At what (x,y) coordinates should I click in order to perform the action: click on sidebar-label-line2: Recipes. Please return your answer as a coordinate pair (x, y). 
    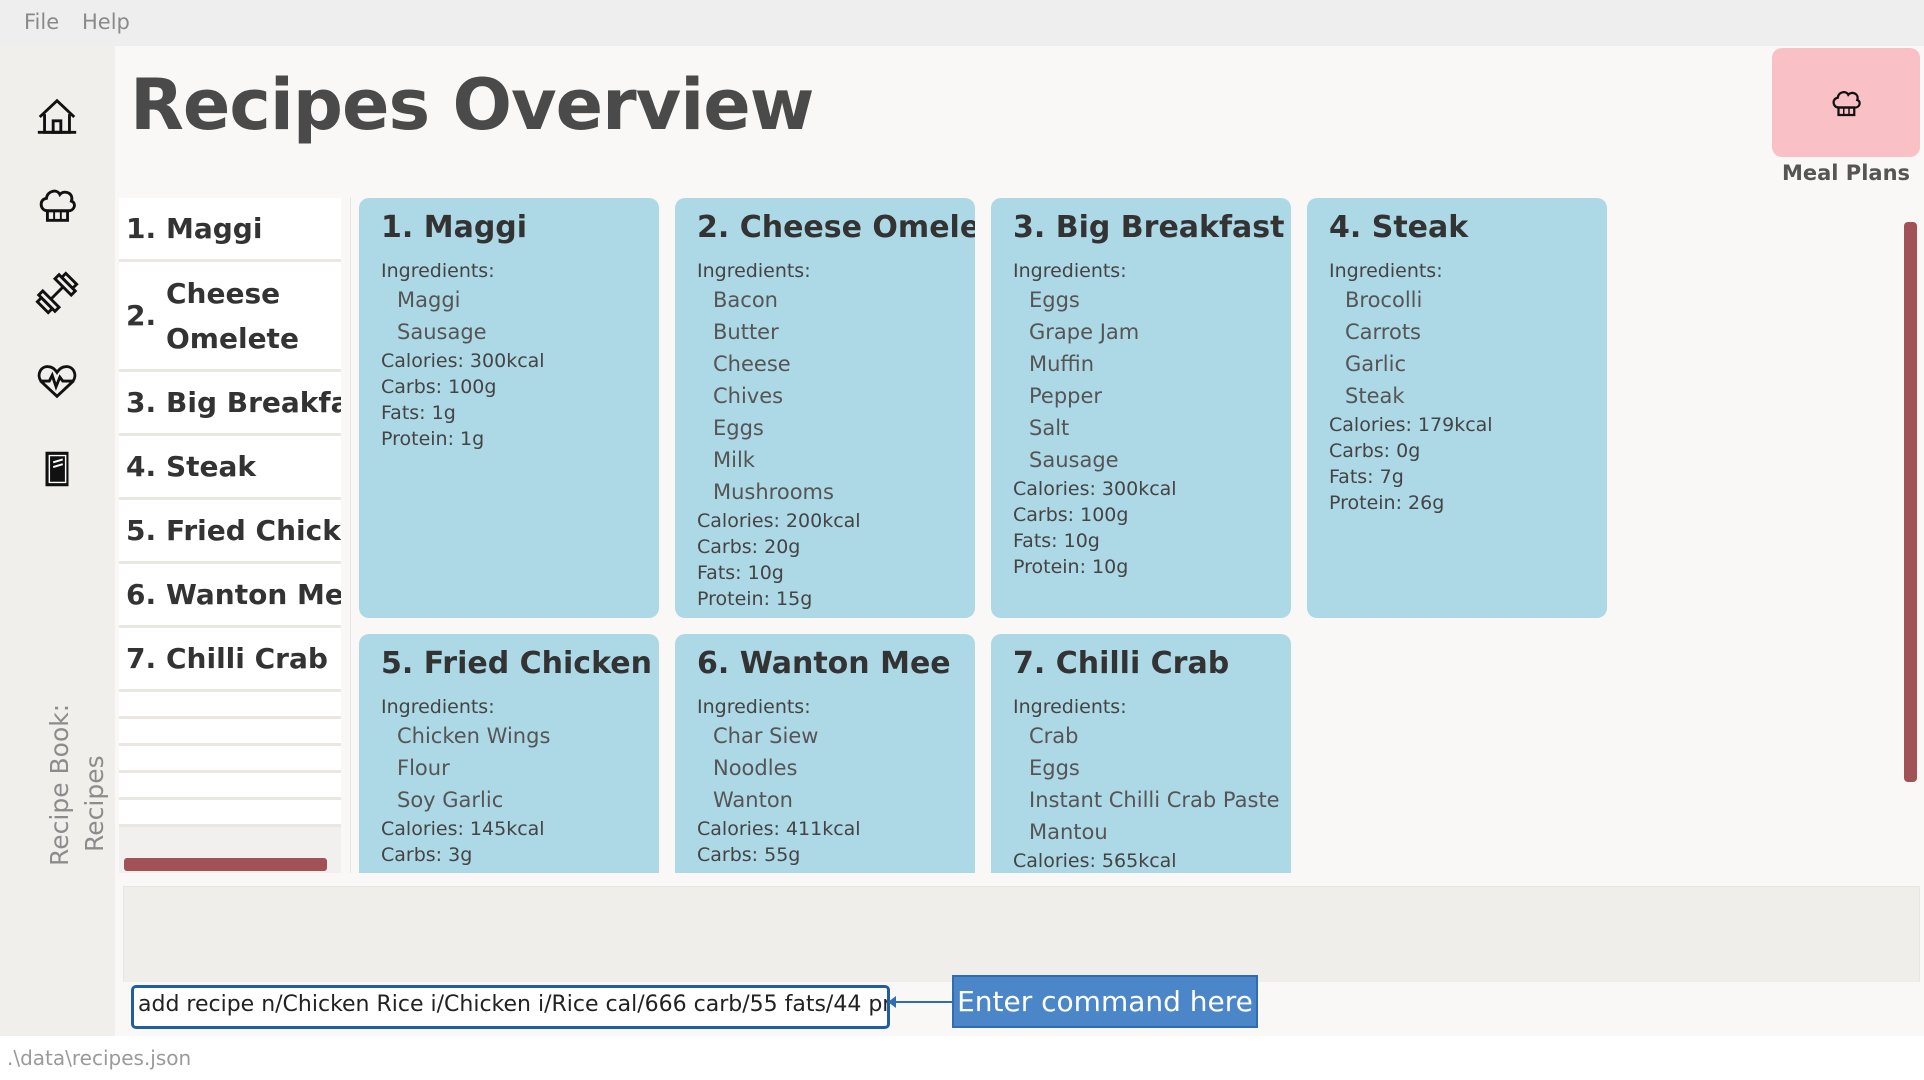
    Looking at the image, I should click on (94, 803).